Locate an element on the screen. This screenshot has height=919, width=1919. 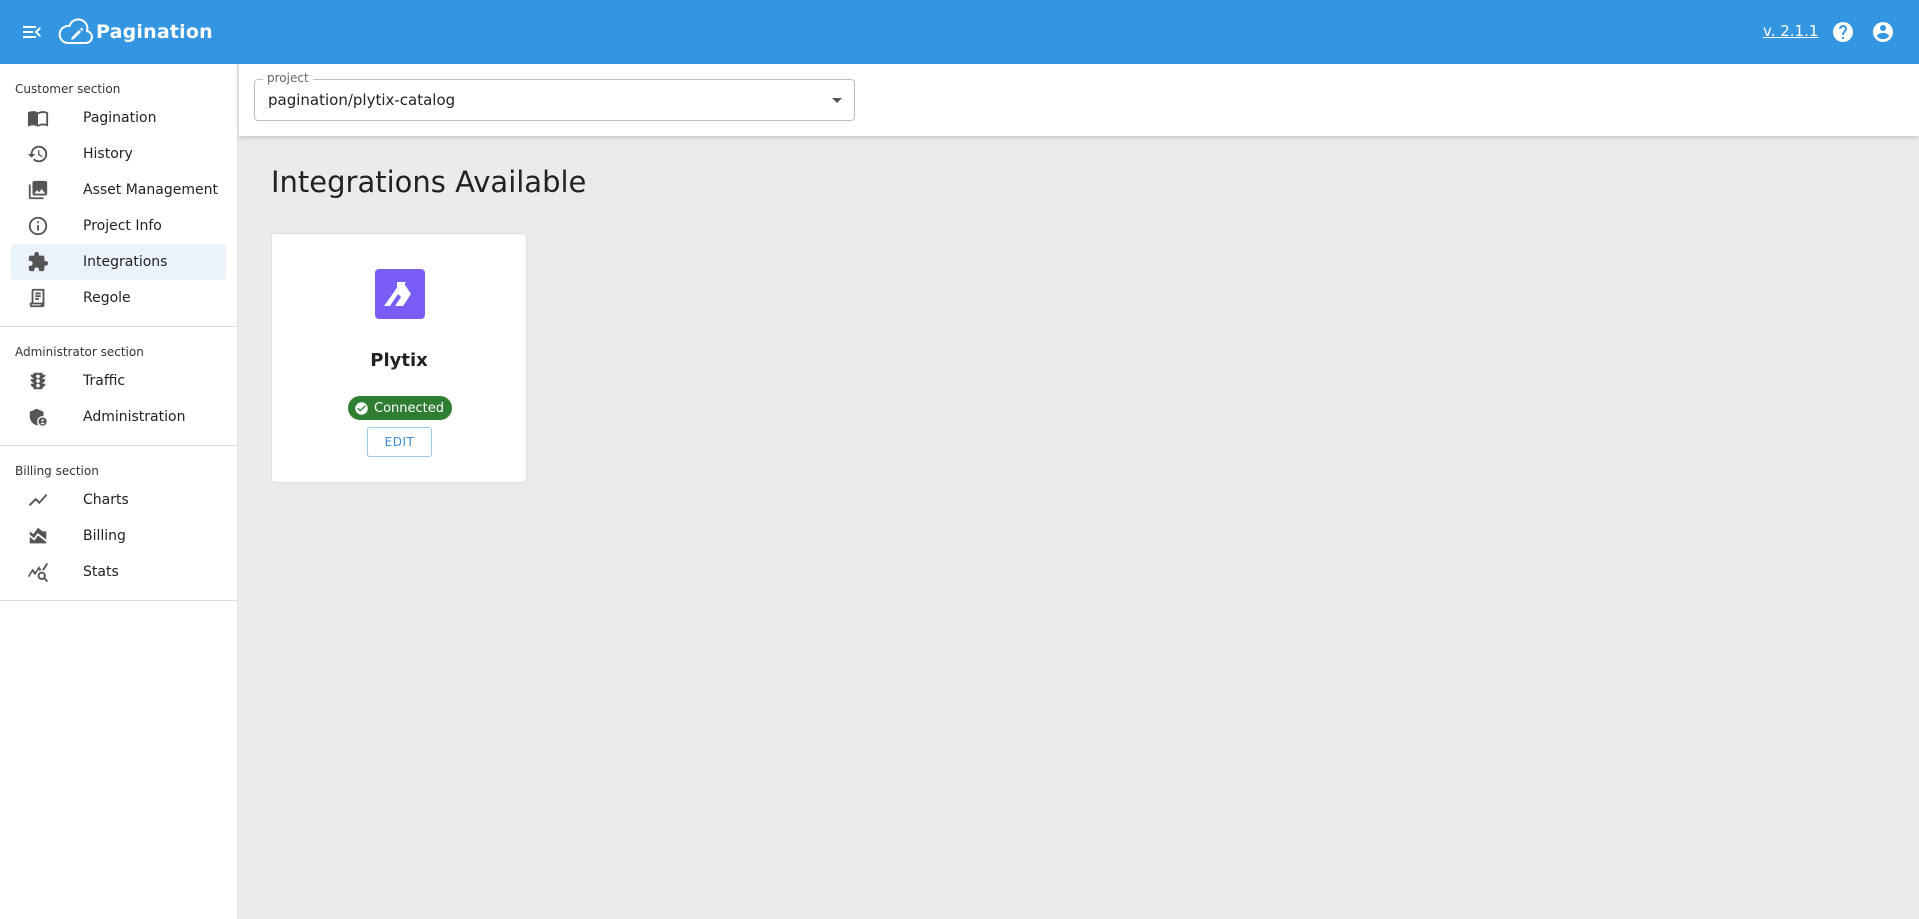
status-badge: Connected is located at coordinates (400, 408).